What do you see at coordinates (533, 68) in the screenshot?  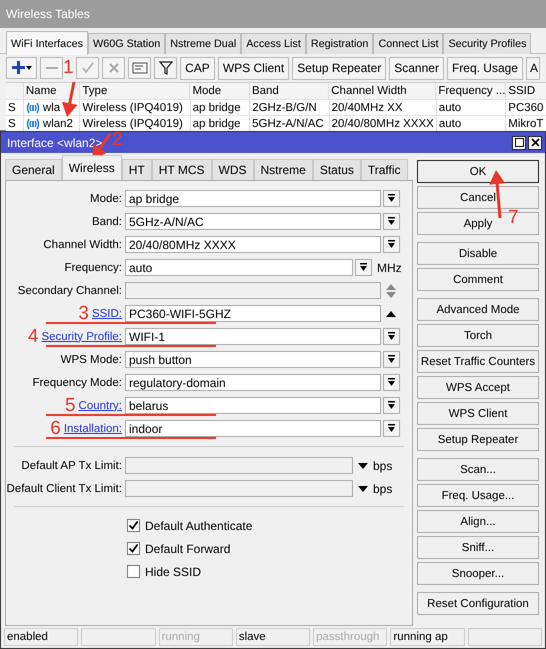 I see `toolbar-button: A` at bounding box center [533, 68].